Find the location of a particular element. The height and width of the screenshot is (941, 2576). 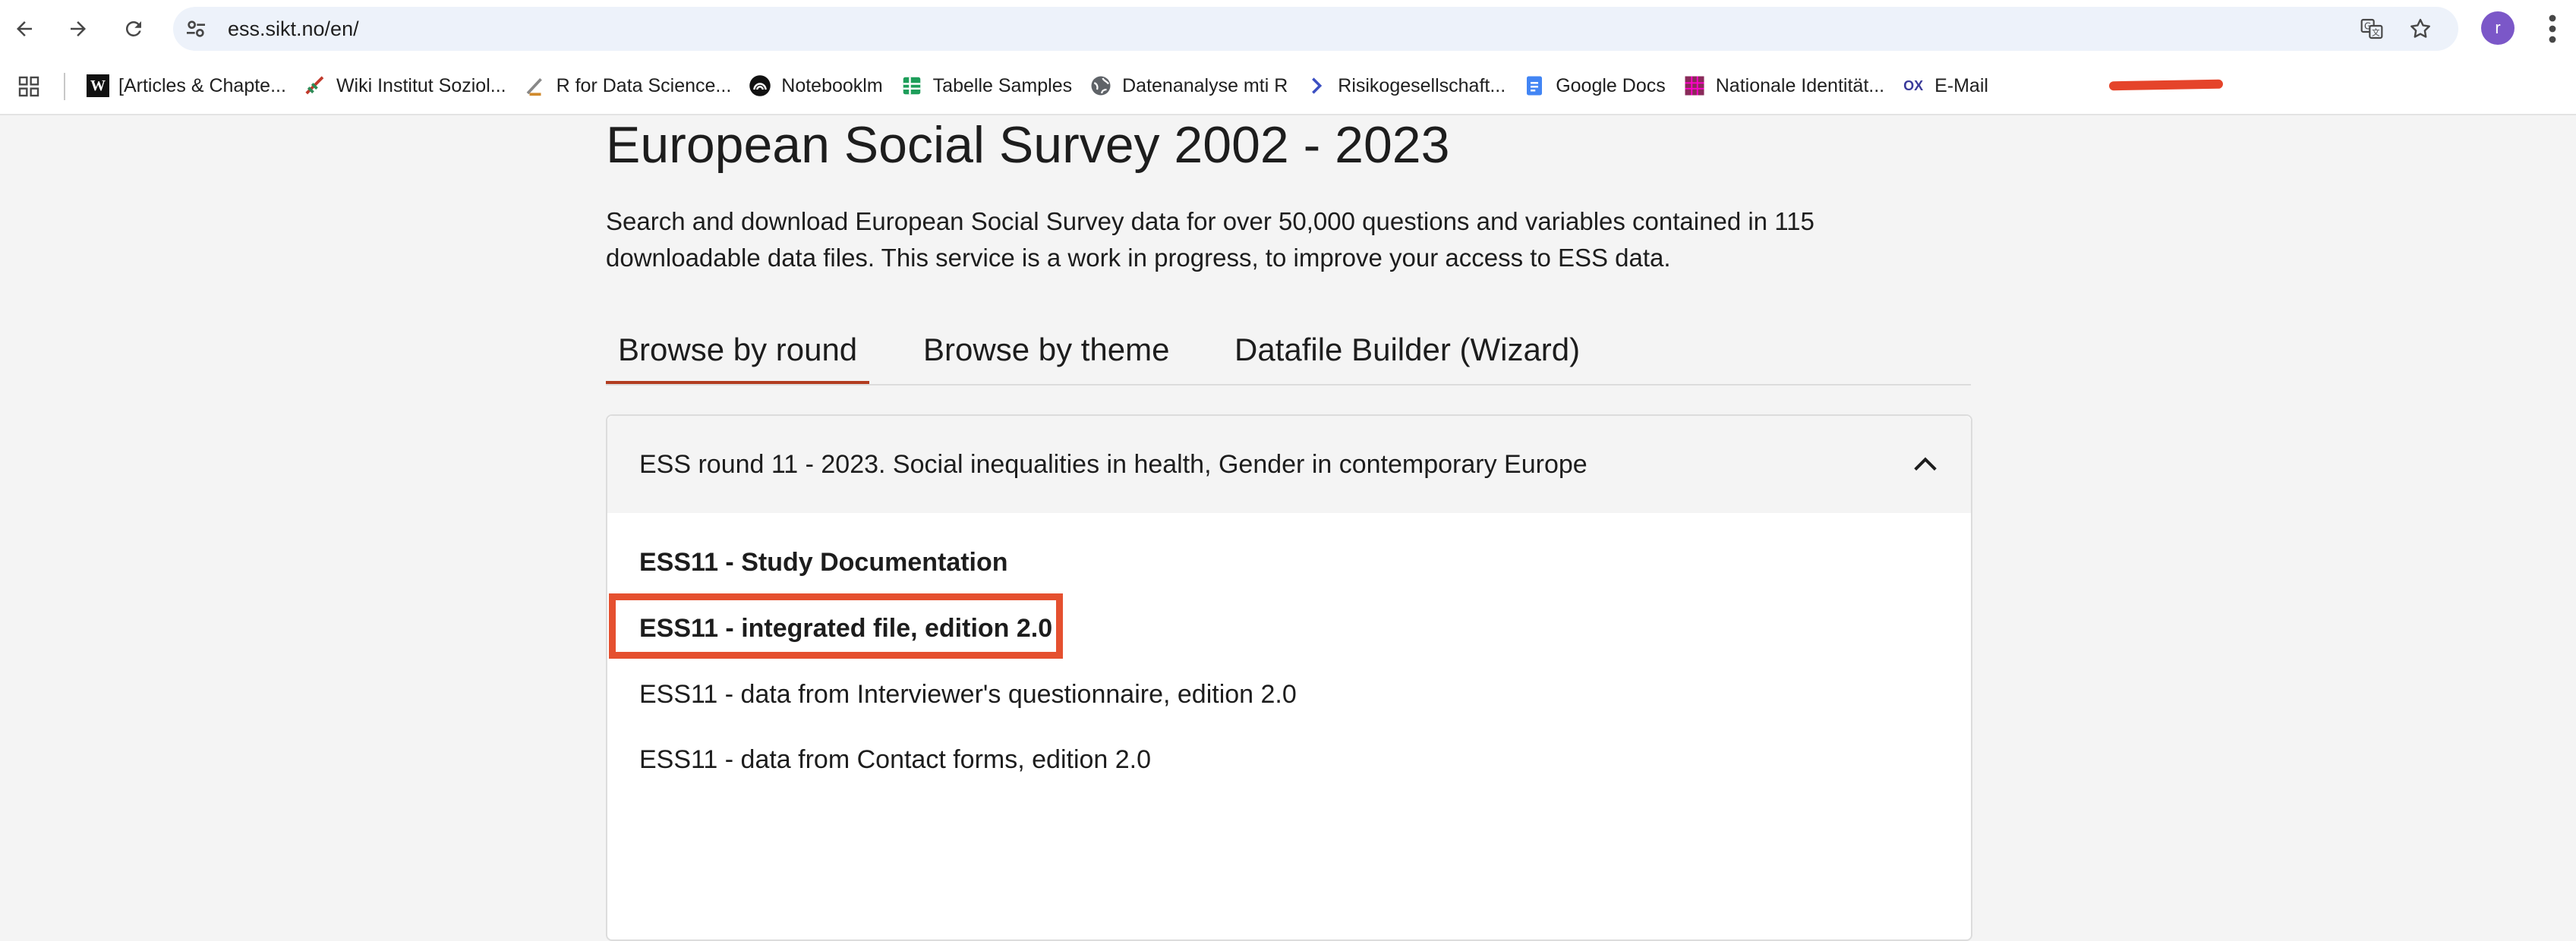

tab-browse-by-theme: Browse by theme is located at coordinates (1046, 352).